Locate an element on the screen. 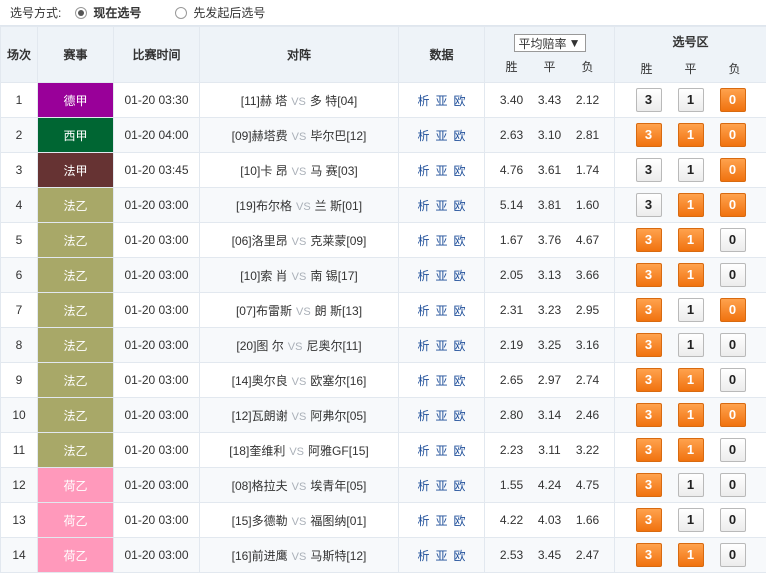 The image size is (766, 581). odds-type-select: 平均赔率 ▼ is located at coordinates (549, 43).